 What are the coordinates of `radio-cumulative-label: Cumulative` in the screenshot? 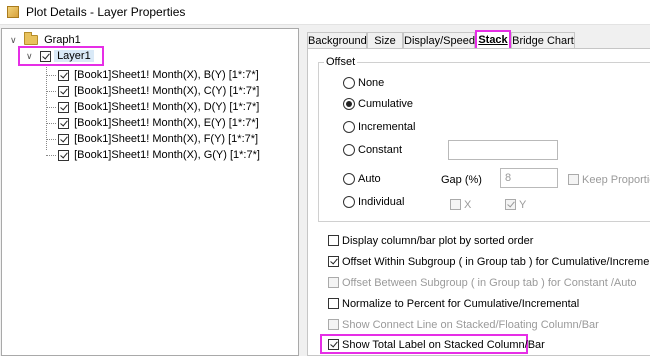 It's located at (386, 104).